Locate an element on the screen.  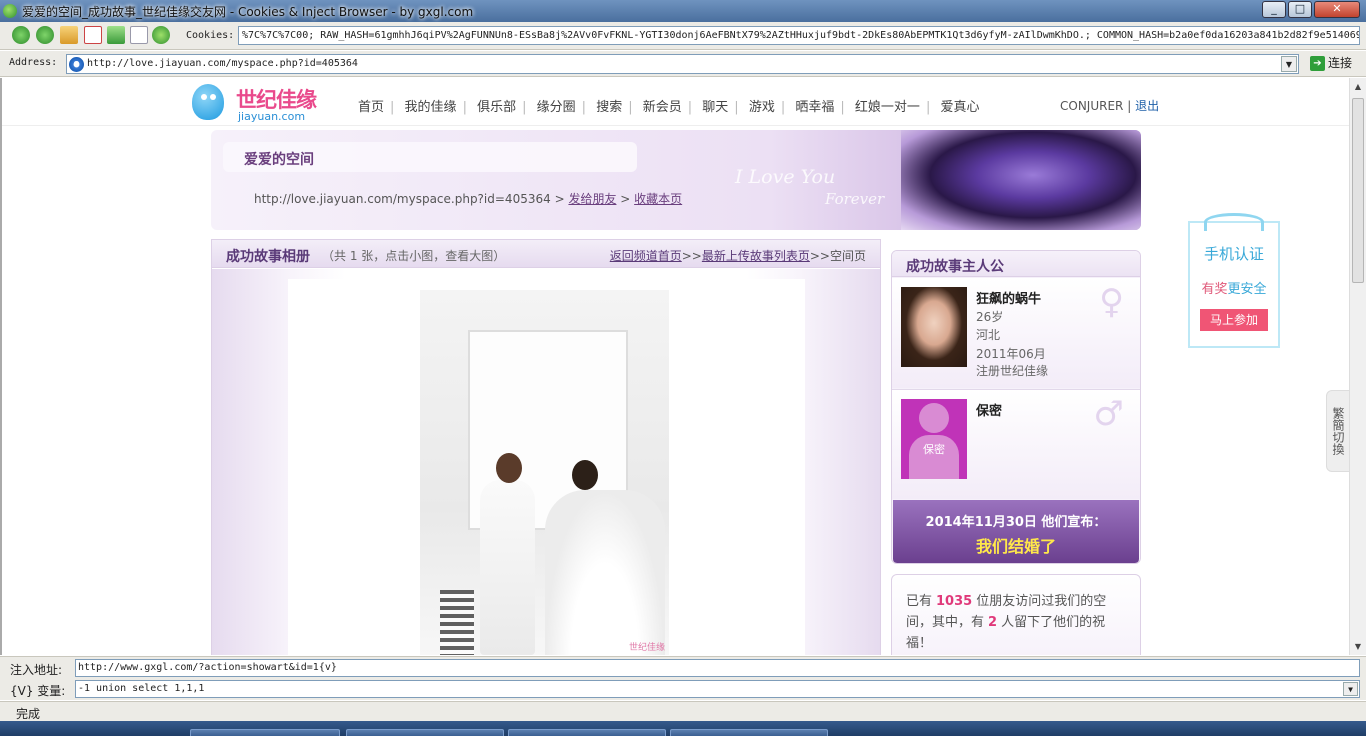
latest-stories-link: 最新上传故事列表页 is located at coordinates (756, 256).